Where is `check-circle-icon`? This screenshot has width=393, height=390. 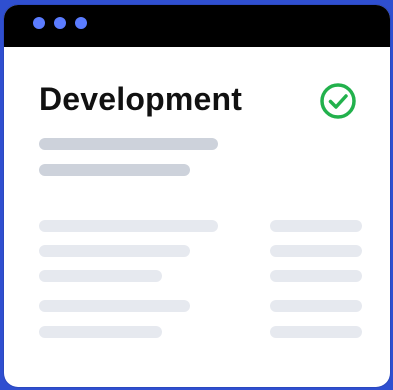 check-circle-icon is located at coordinates (338, 101).